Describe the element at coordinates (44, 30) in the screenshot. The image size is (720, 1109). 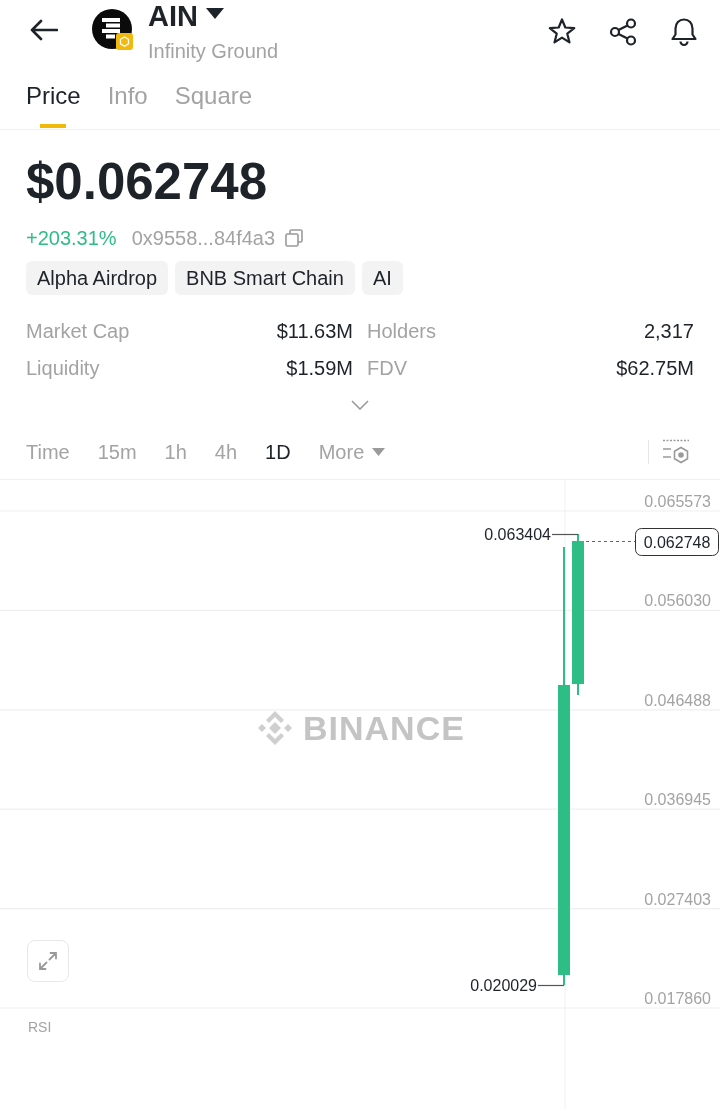
I see `back-arrow-icon` at that location.